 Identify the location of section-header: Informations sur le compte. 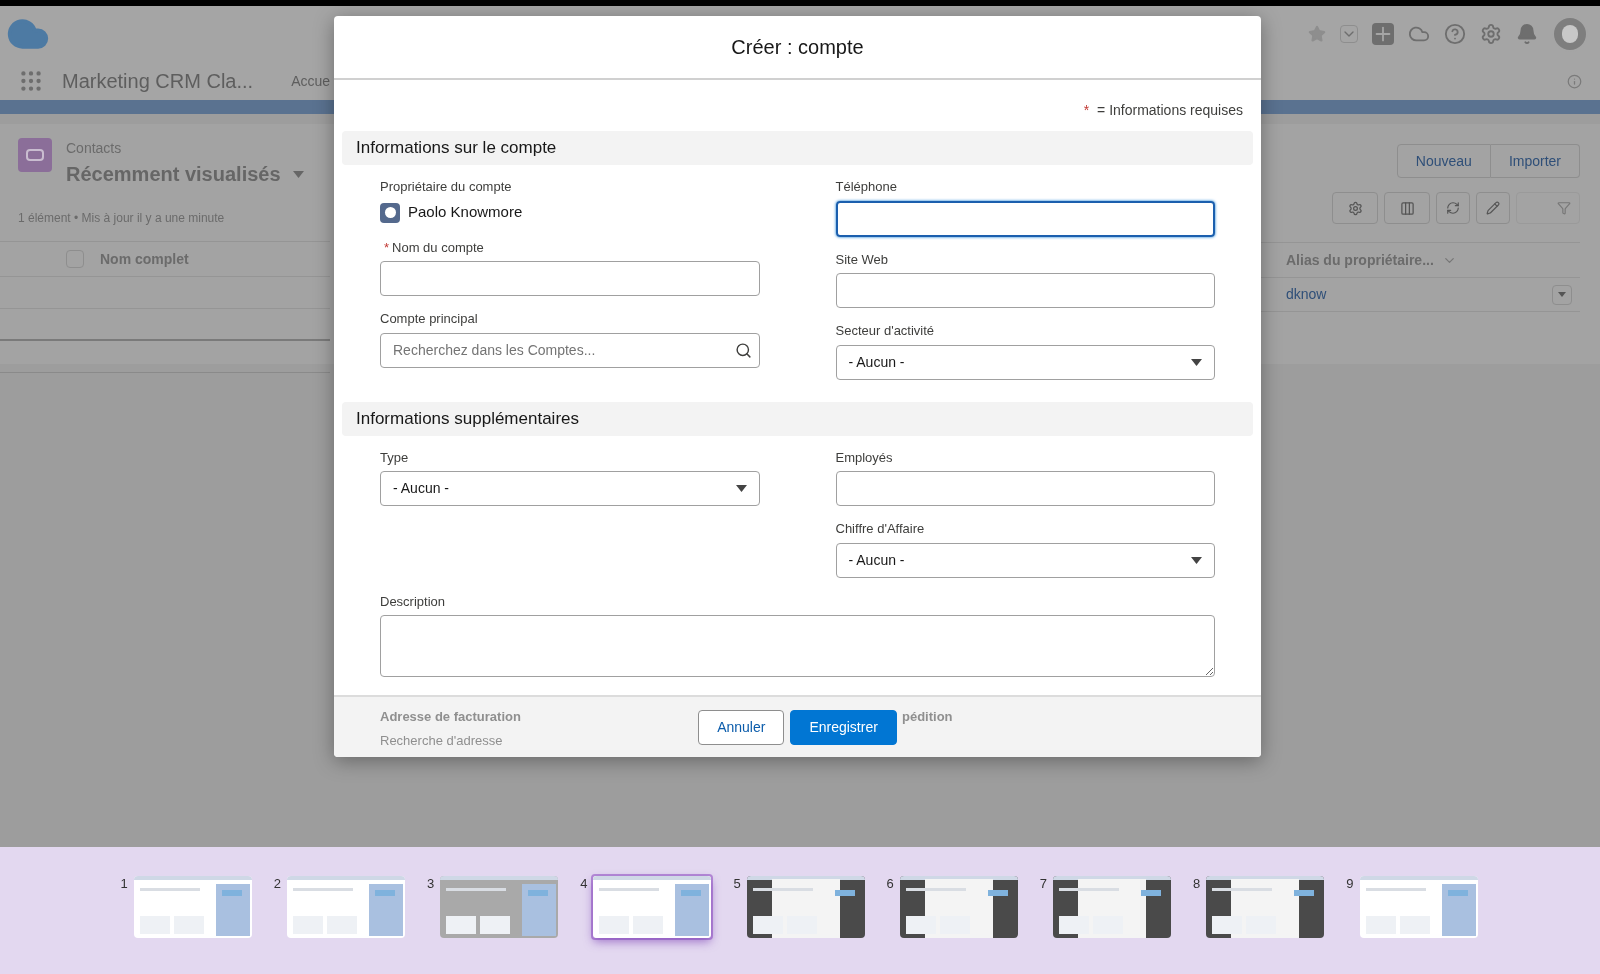
(797, 148).